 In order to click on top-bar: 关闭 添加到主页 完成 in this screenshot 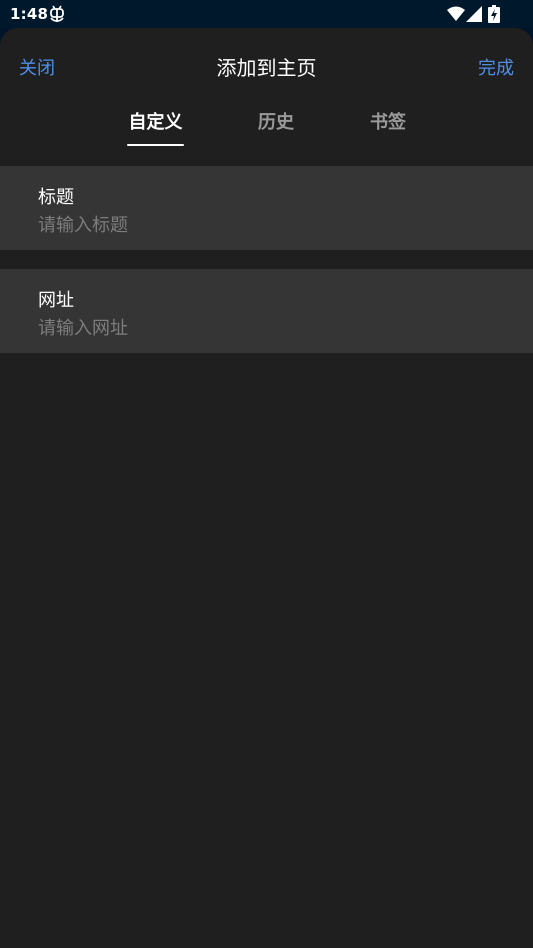, I will do `click(266, 66)`.